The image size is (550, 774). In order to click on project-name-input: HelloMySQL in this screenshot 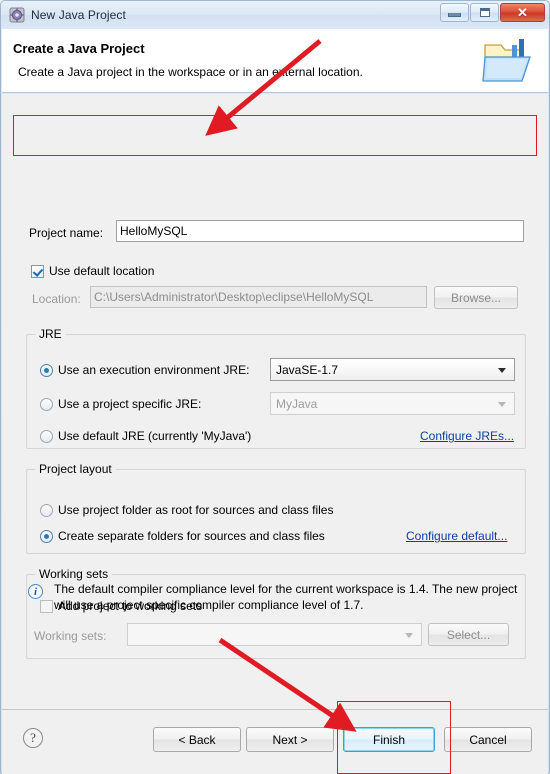, I will do `click(320, 231)`.